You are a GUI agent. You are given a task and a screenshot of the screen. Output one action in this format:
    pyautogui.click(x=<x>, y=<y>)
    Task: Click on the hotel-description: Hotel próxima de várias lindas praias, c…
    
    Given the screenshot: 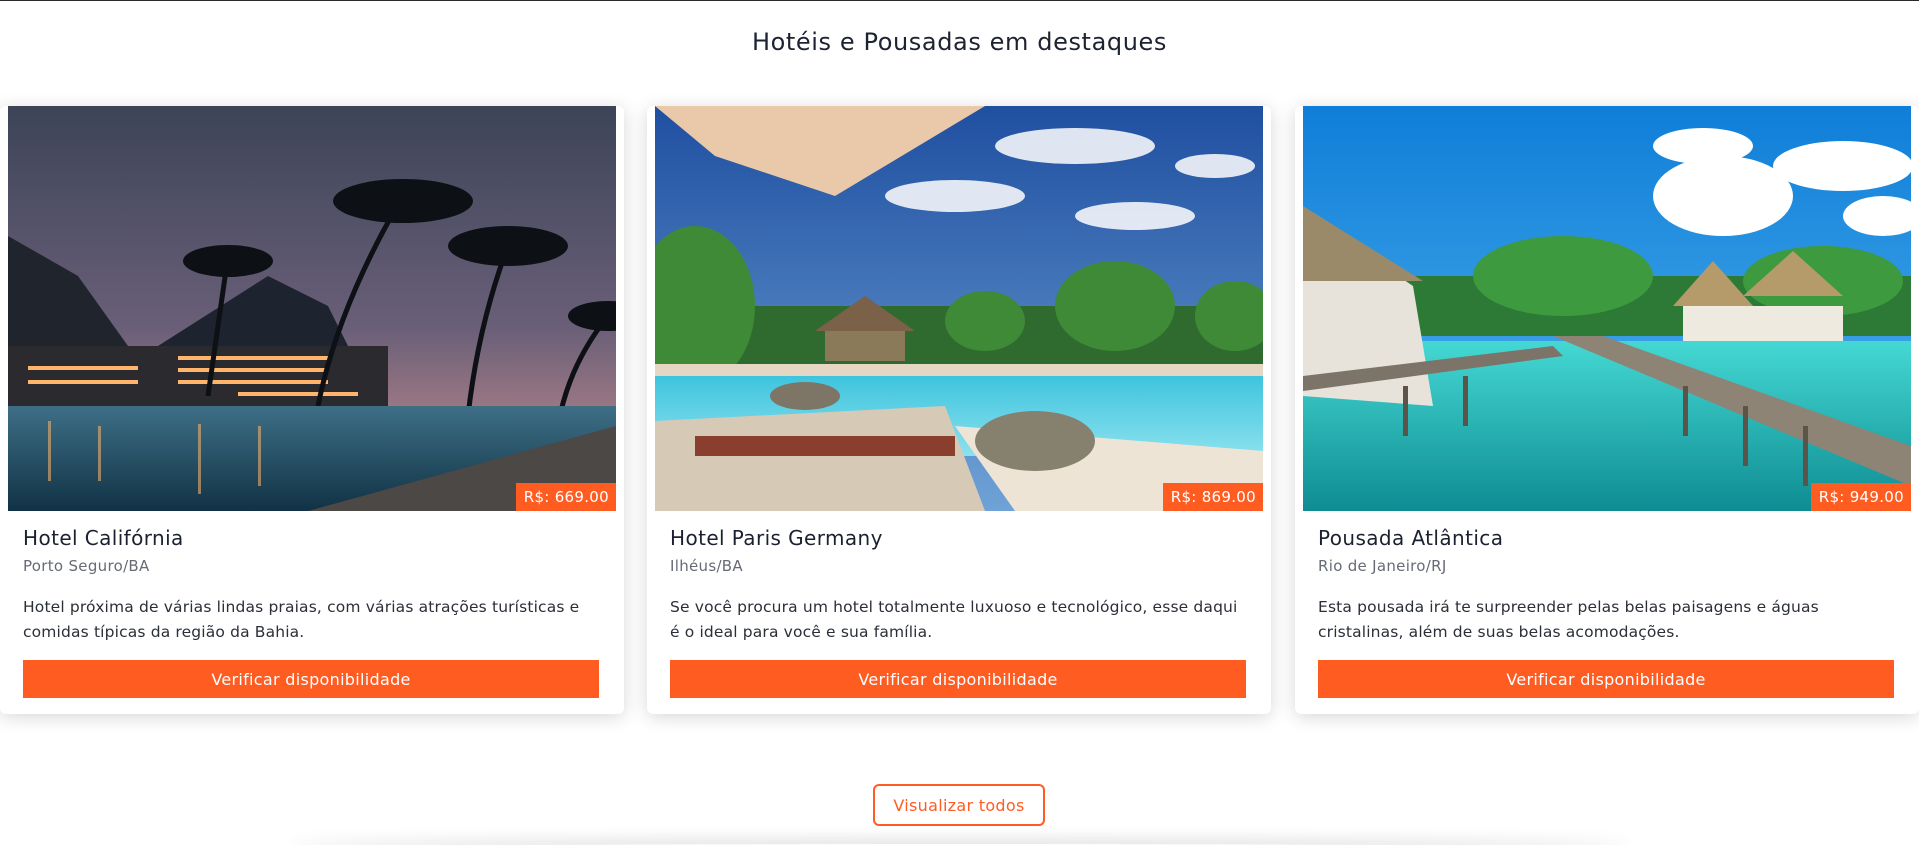 What is the action you would take?
    pyautogui.click(x=301, y=619)
    